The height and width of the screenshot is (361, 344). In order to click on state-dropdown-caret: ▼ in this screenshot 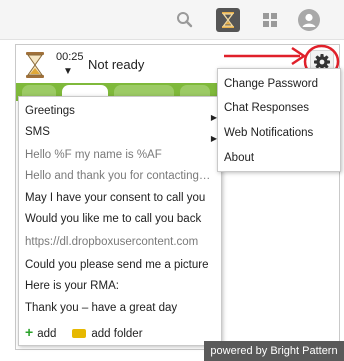, I will do `click(68, 71)`.